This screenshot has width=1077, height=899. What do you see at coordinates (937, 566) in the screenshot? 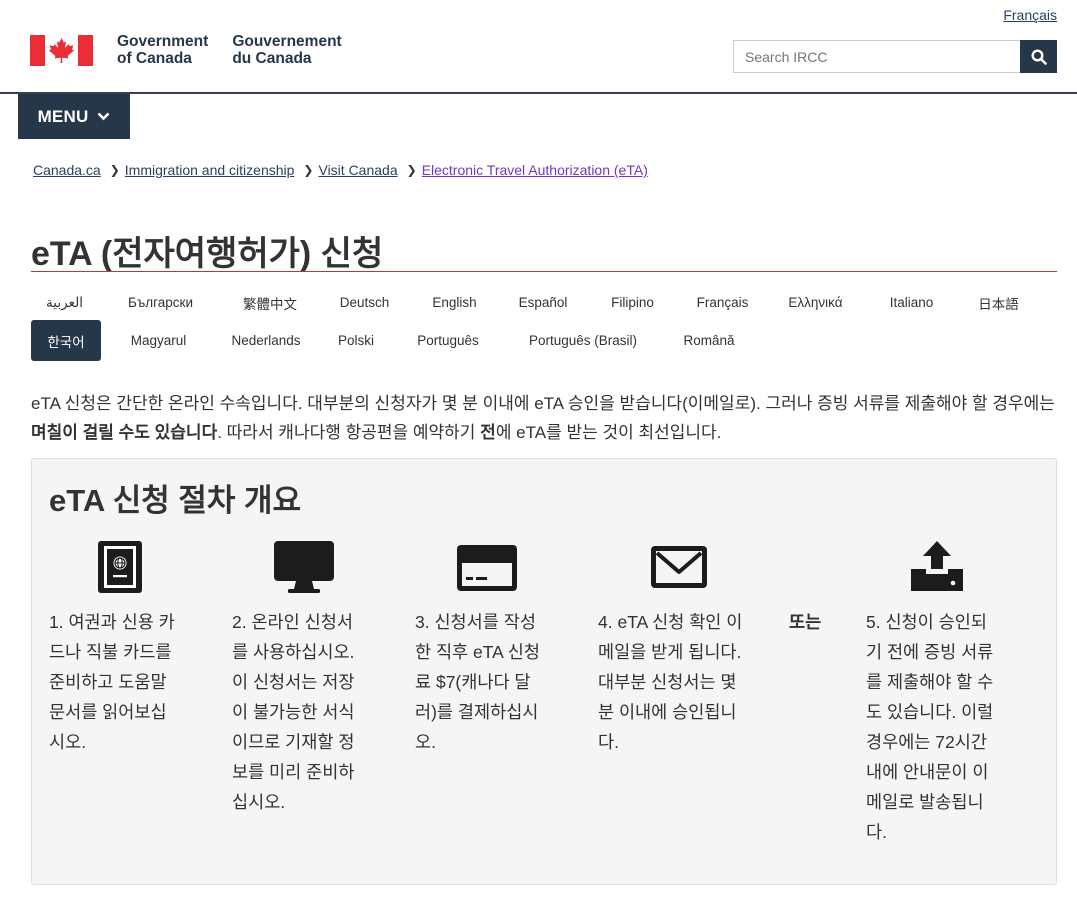
I see `upload-icon` at bounding box center [937, 566].